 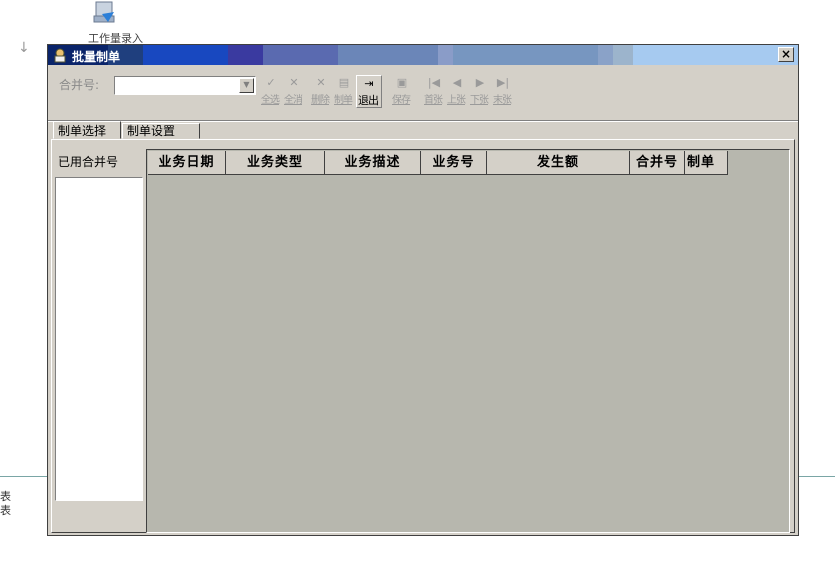 What do you see at coordinates (373, 163) in the screenshot?
I see `column-header-business-desc: 业务描述` at bounding box center [373, 163].